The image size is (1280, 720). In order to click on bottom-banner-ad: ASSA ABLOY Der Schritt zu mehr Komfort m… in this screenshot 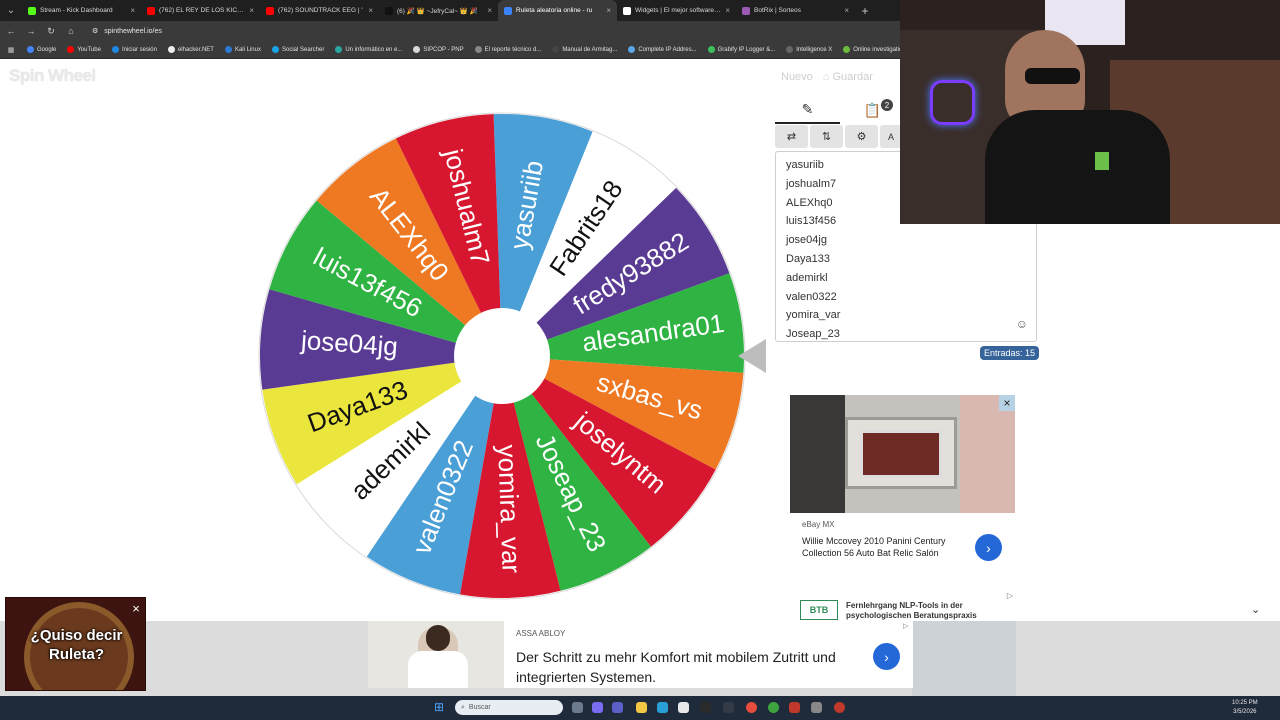, I will do `click(640, 658)`.